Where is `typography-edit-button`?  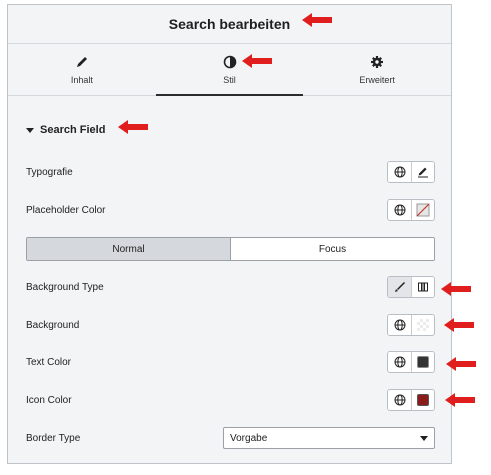 typography-edit-button is located at coordinates (422, 172).